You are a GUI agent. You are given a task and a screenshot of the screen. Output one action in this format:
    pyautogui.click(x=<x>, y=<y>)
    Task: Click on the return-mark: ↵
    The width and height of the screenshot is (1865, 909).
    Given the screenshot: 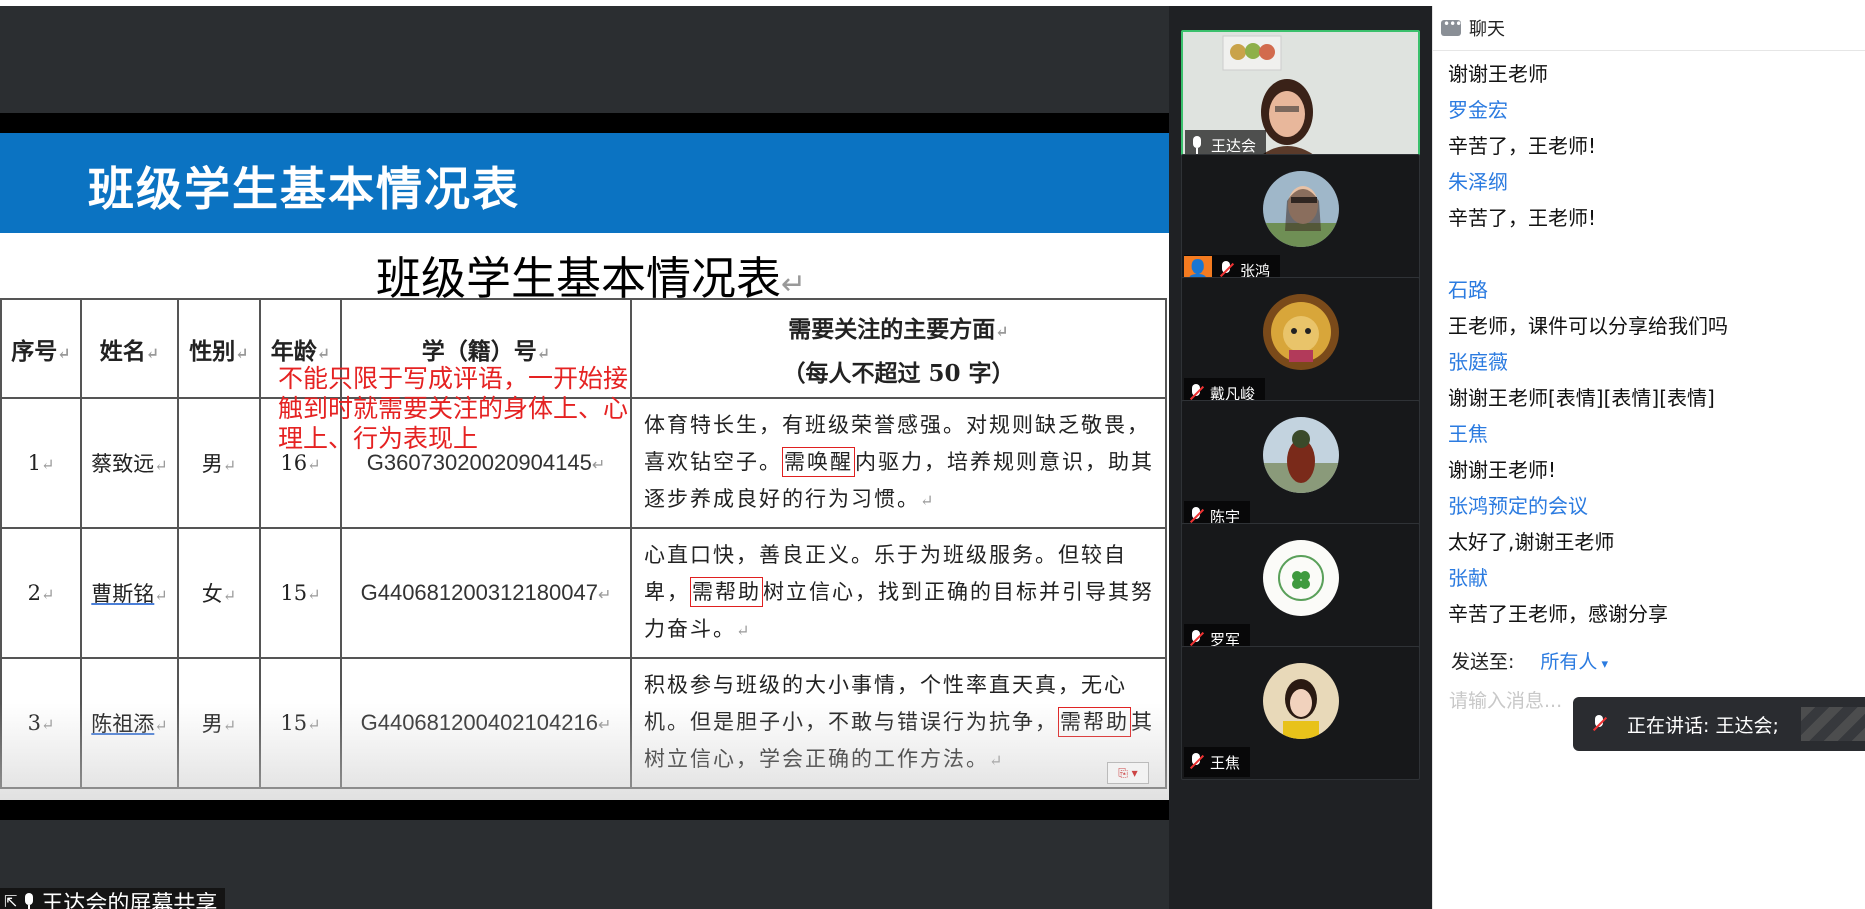 What is the action you would take?
    pyautogui.click(x=794, y=284)
    